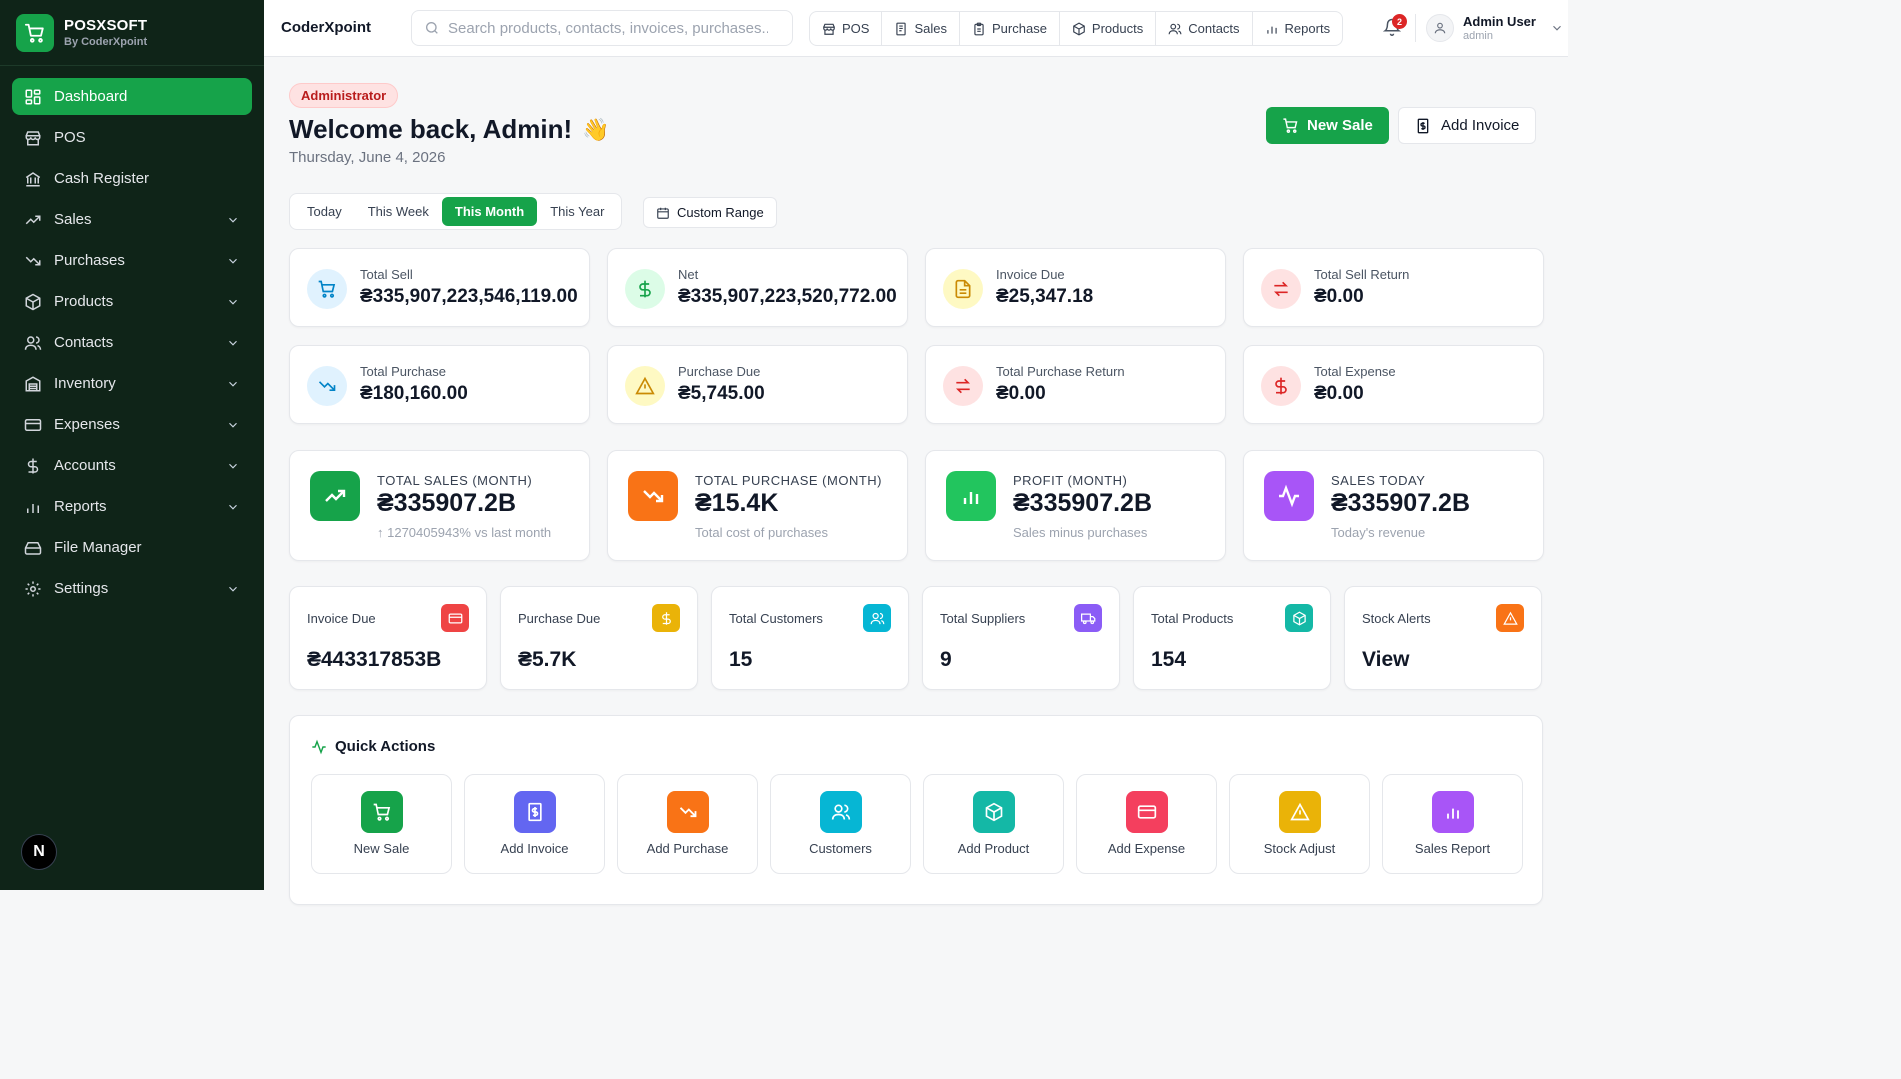 The height and width of the screenshot is (1079, 1901). I want to click on kpi-sales-today: SALES TODAY ₴335907.2B Today's revenue, so click(1393, 505).